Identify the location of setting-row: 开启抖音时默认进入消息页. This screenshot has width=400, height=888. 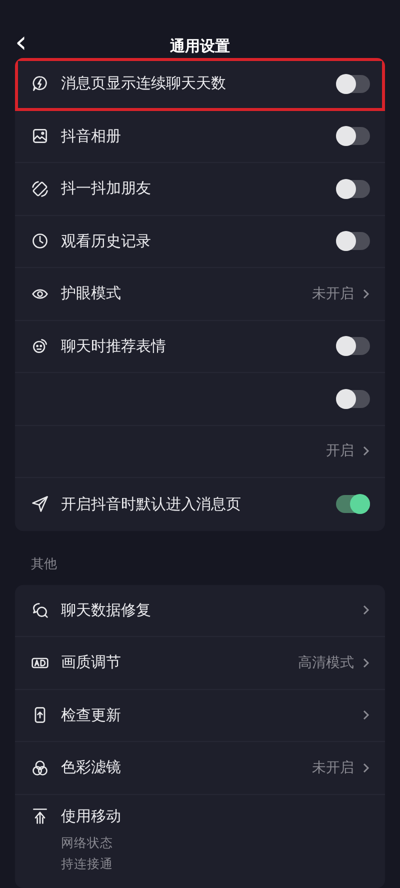
(200, 504).